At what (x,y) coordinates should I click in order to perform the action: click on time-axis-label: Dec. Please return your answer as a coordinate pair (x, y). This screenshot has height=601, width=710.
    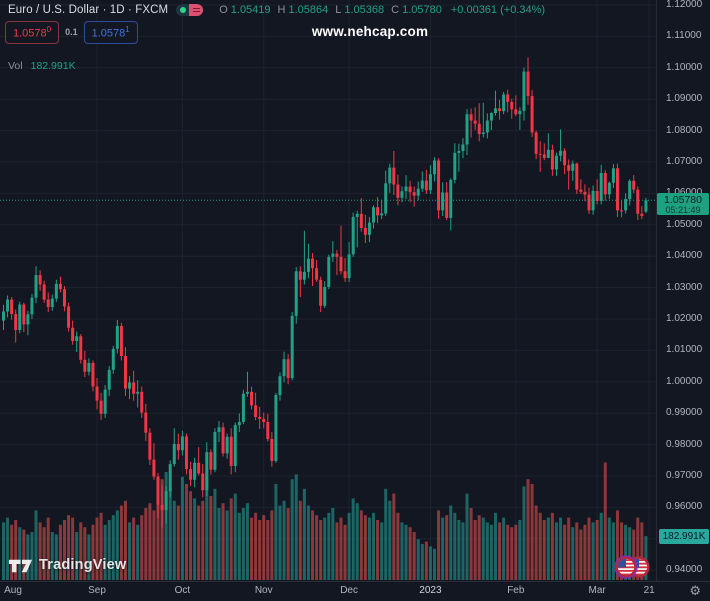
    Looking at the image, I should click on (349, 590).